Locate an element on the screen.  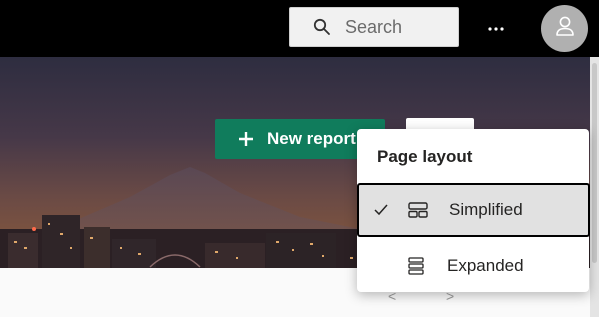
menu-item-label: Simplified is located at coordinates (486, 209).